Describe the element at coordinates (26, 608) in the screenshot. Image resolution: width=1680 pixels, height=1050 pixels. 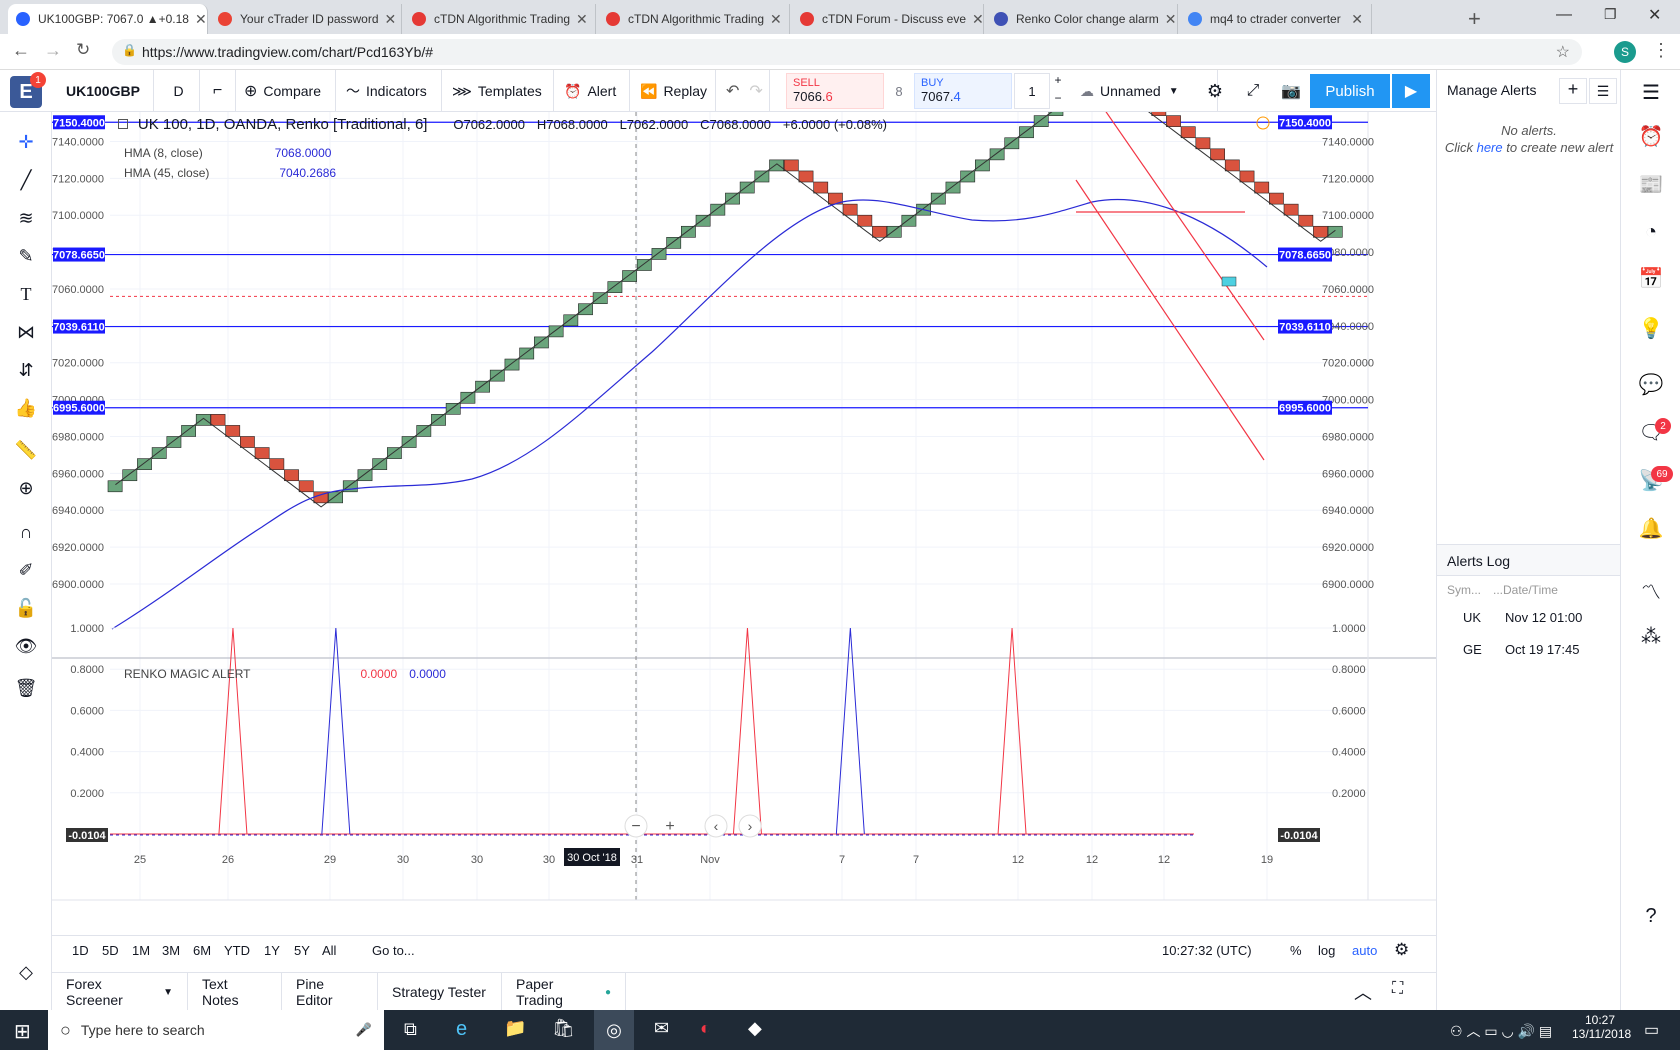
I see `unlock-icon: 🔓` at that location.